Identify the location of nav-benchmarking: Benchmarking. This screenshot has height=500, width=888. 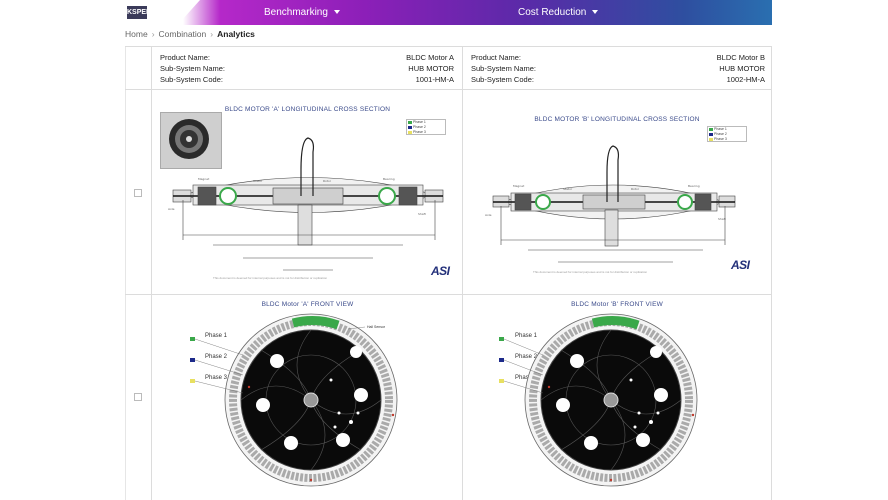
(302, 12).